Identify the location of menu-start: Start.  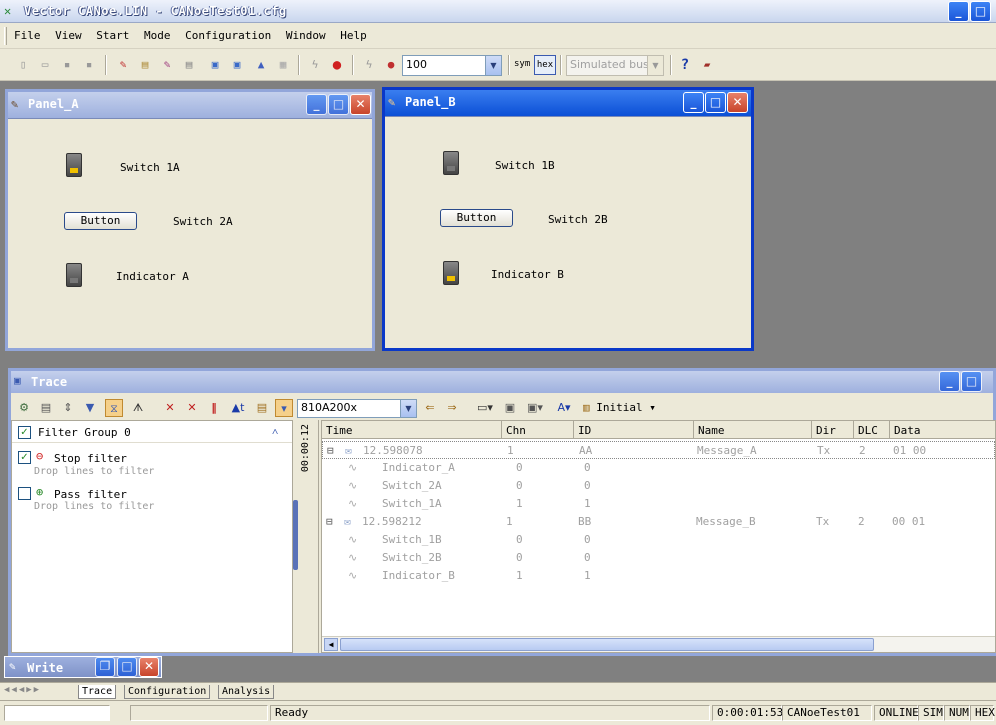
(112, 35).